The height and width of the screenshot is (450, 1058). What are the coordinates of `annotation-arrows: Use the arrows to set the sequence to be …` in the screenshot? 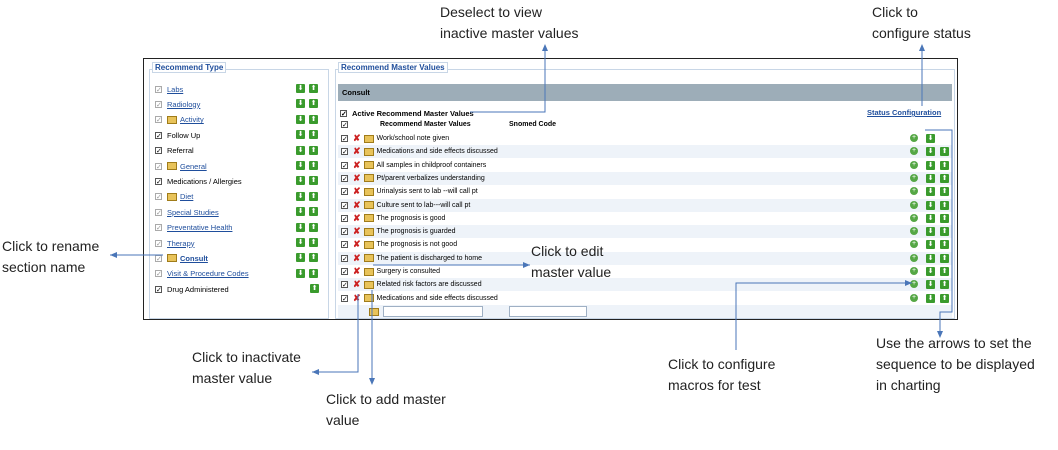 It's located at (955, 364).